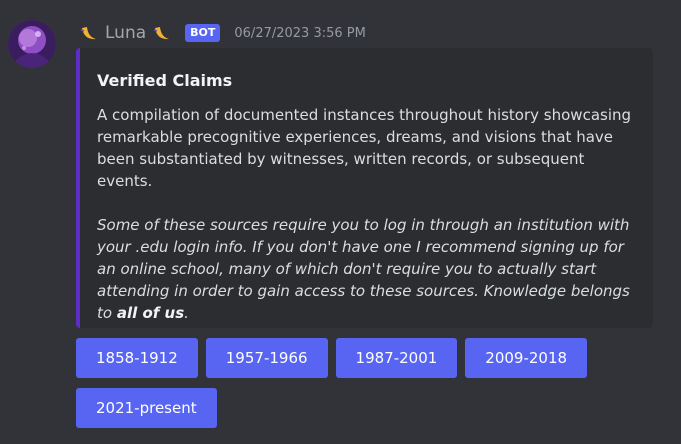  I want to click on period-button-1987-2001: 1987-2001, so click(396, 358).